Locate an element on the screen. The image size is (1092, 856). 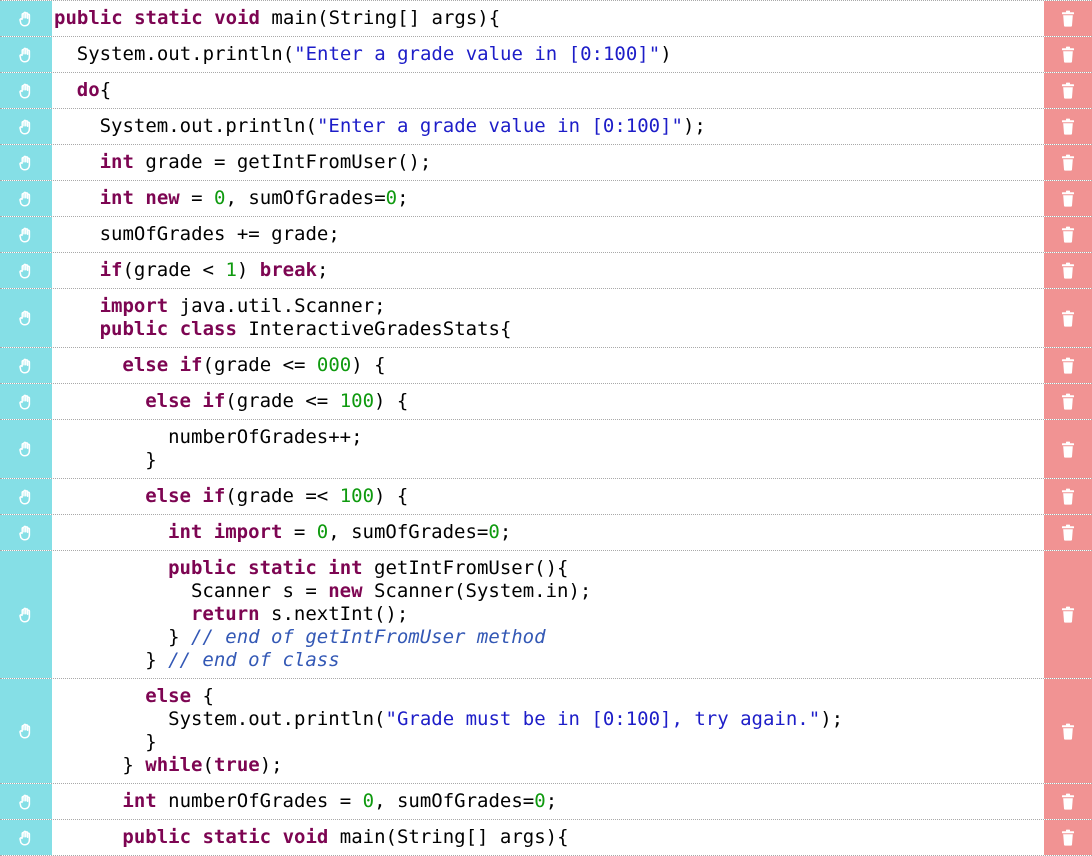
code-token: java.util.Scanner; is located at coordinates (277, 306).